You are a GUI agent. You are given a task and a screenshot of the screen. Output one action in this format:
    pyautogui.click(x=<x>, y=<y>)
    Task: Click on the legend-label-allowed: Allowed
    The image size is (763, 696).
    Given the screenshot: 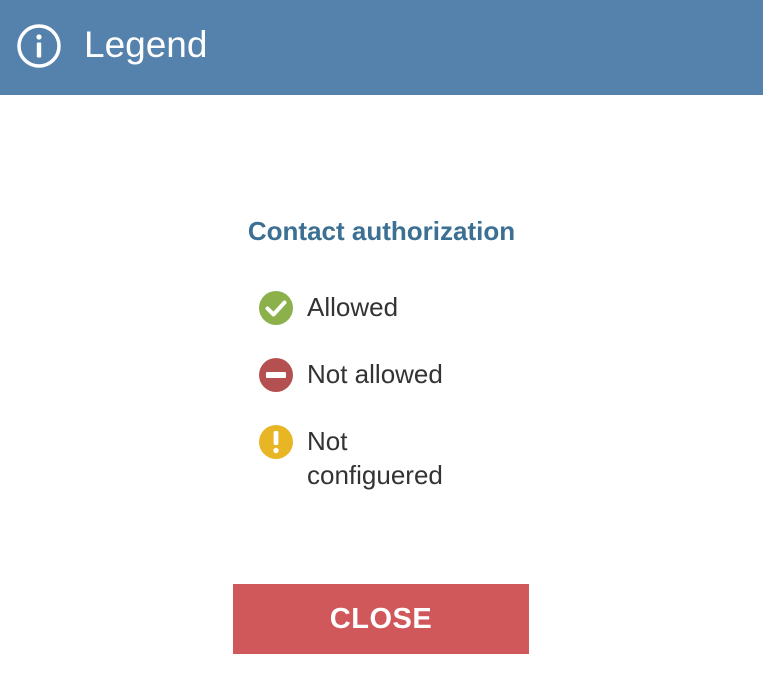 What is the action you would take?
    pyautogui.click(x=353, y=307)
    